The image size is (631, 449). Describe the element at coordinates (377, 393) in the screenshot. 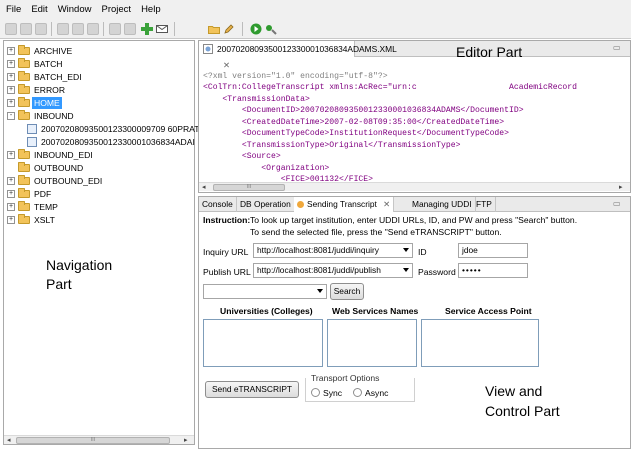

I see `async-label: Async` at that location.